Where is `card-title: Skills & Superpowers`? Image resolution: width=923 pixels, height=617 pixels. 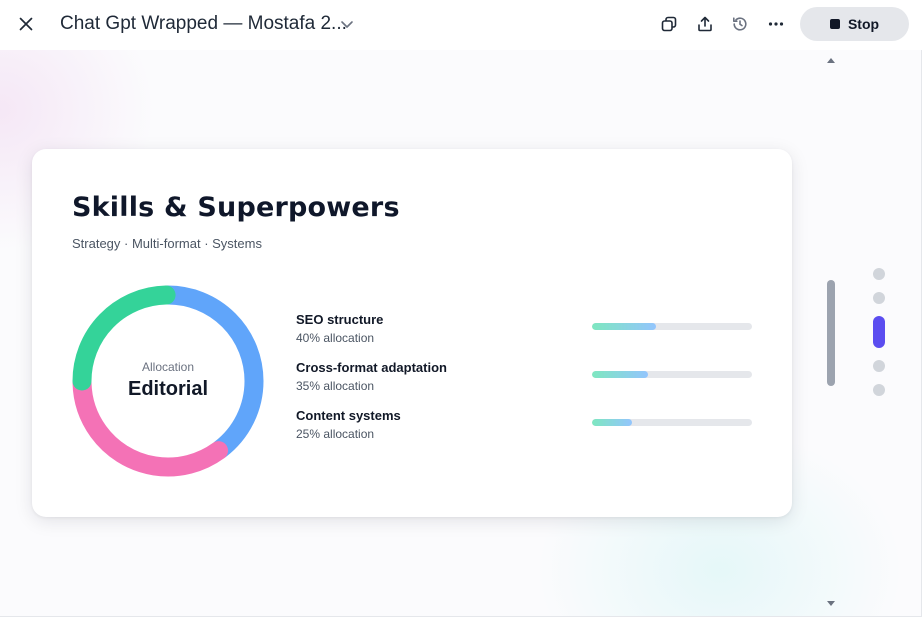
card-title: Skills & Superpowers is located at coordinates (236, 207).